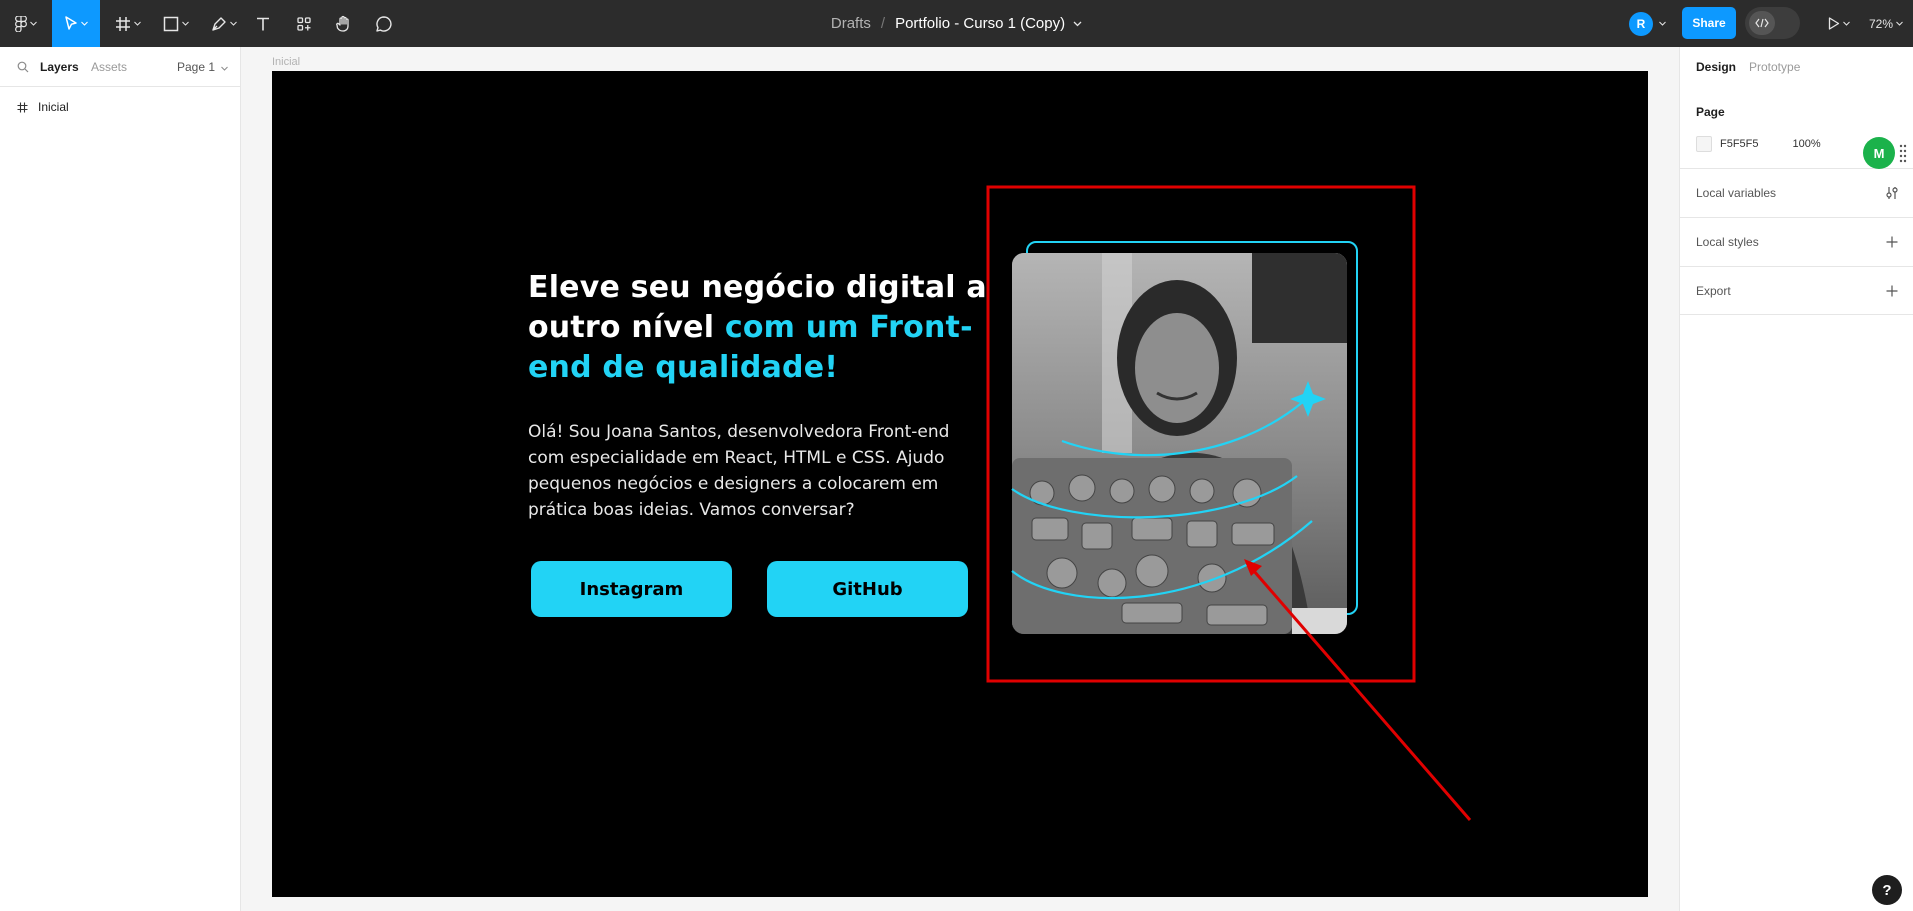  I want to click on file-name: Portfolio - Curso 1 (Copy), so click(980, 23).